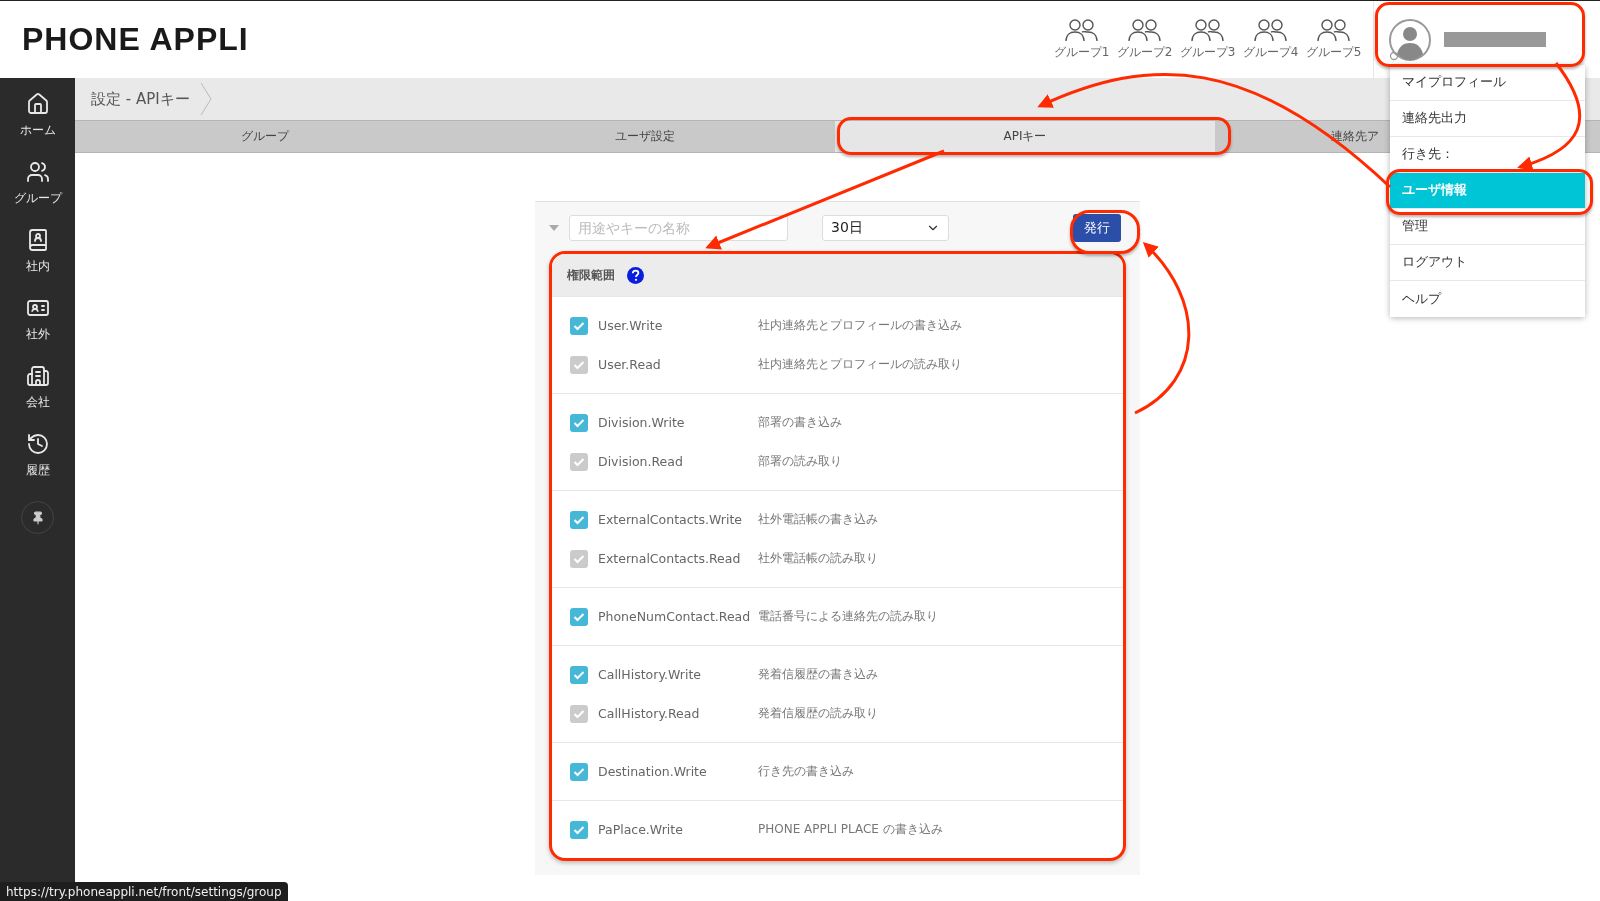 The width and height of the screenshot is (1600, 901). What do you see at coordinates (800, 461) in the screenshot?
I see `permission-description: 部署の読み取り` at bounding box center [800, 461].